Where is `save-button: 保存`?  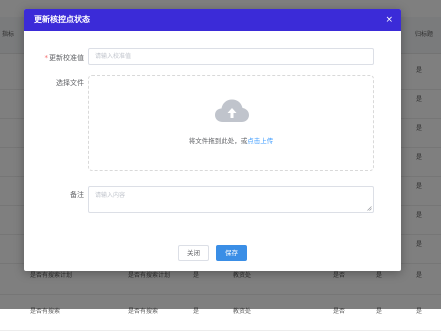 save-button: 保存 is located at coordinates (231, 253).